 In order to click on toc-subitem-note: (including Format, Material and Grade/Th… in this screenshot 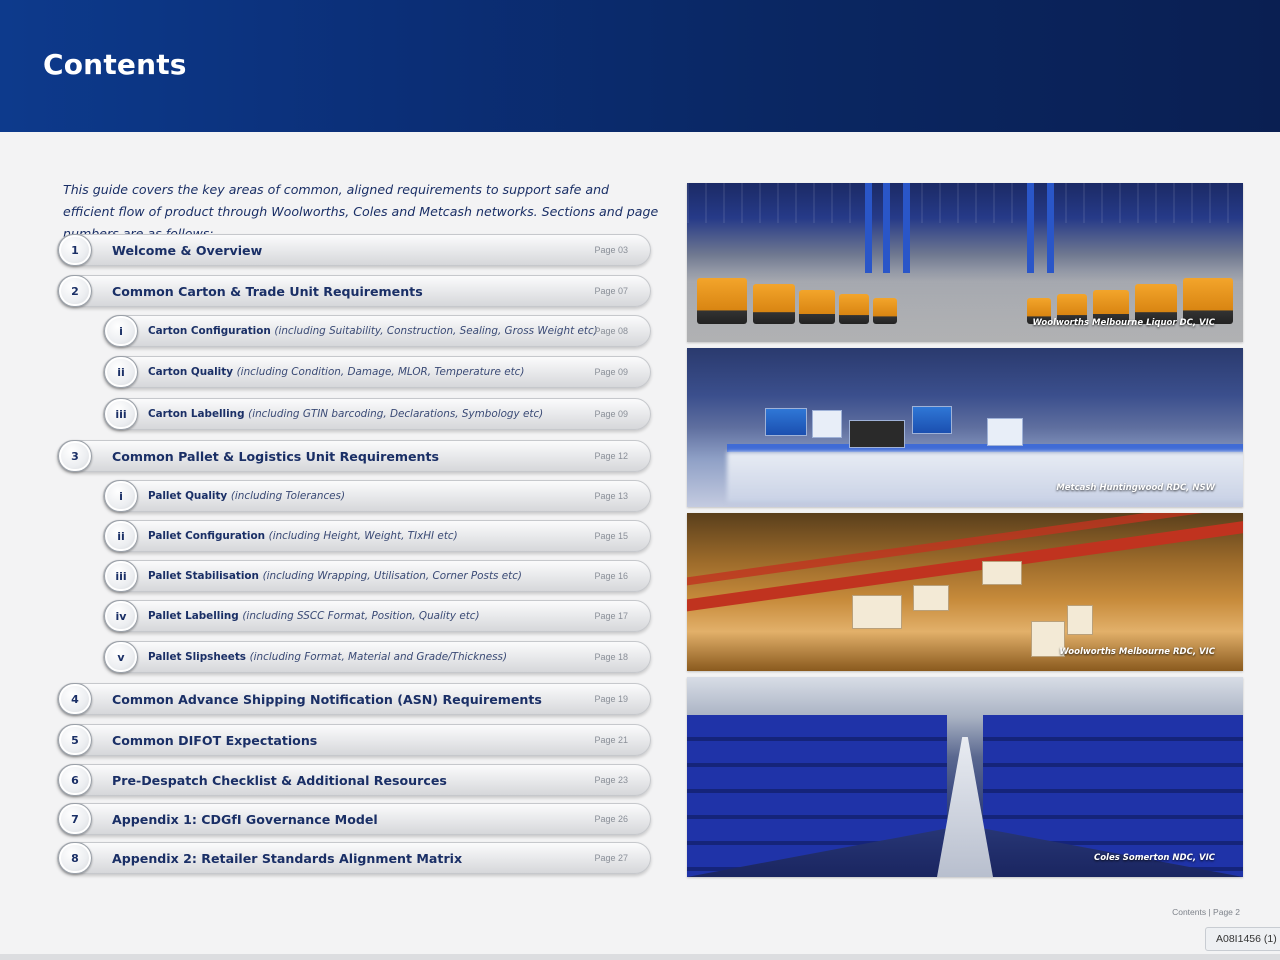, I will do `click(378, 657)`.